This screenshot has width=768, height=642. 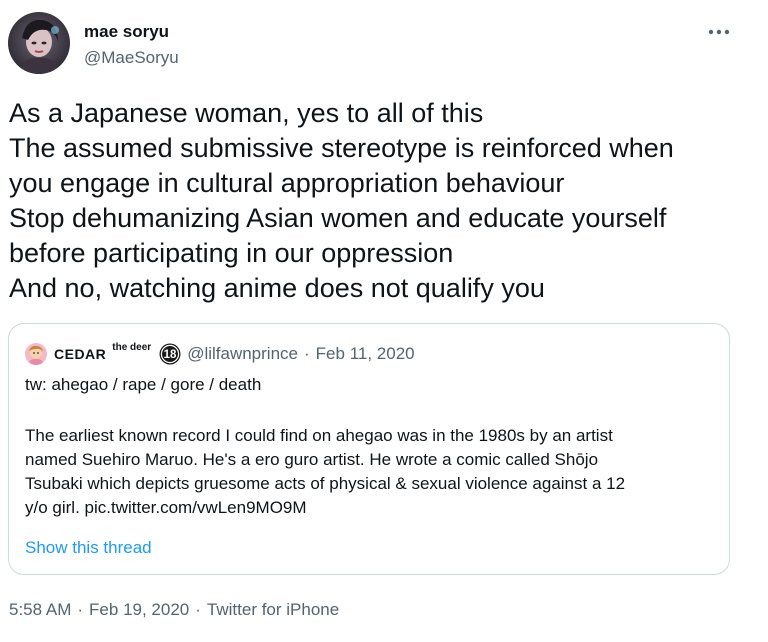 What do you see at coordinates (273, 609) in the screenshot?
I see `tweet-source: Twitter for iPhone` at bounding box center [273, 609].